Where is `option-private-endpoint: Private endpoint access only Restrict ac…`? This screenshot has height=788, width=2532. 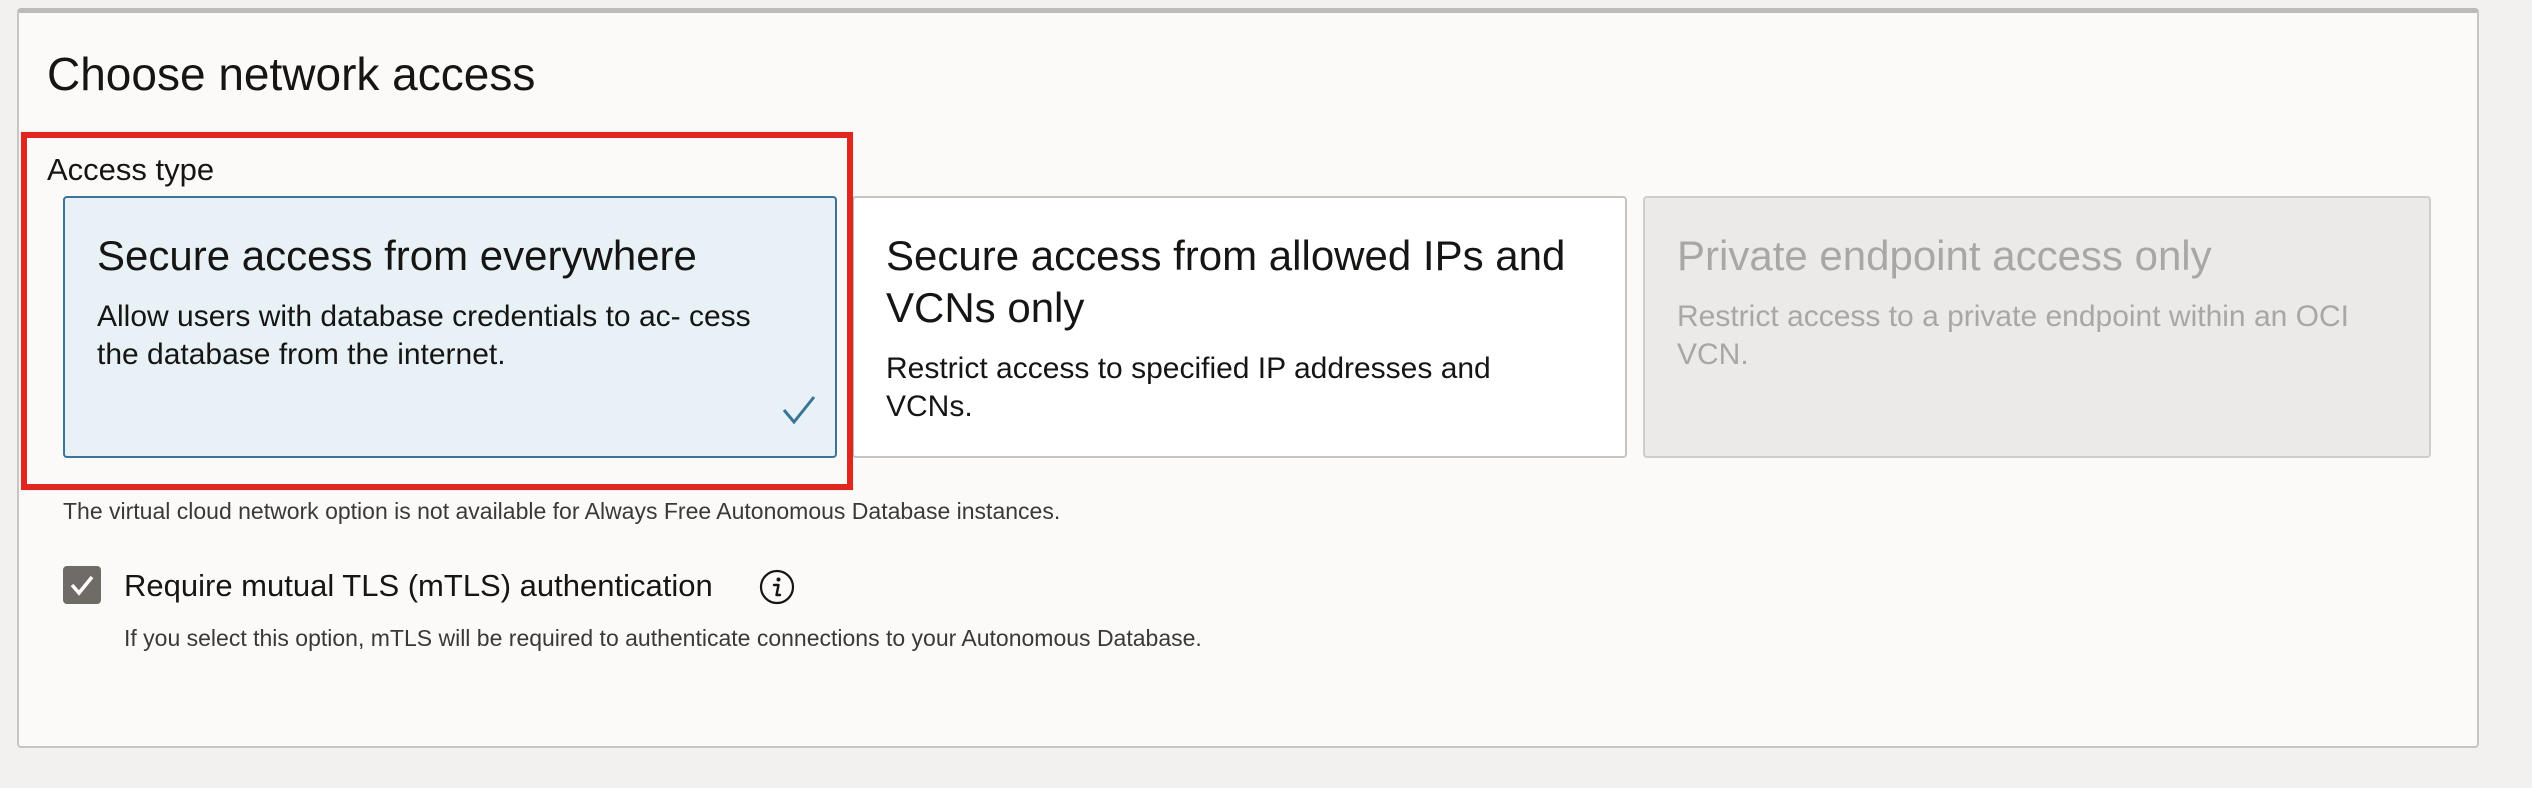
option-private-endpoint: Private endpoint access only Restrict ac… is located at coordinates (2037, 327).